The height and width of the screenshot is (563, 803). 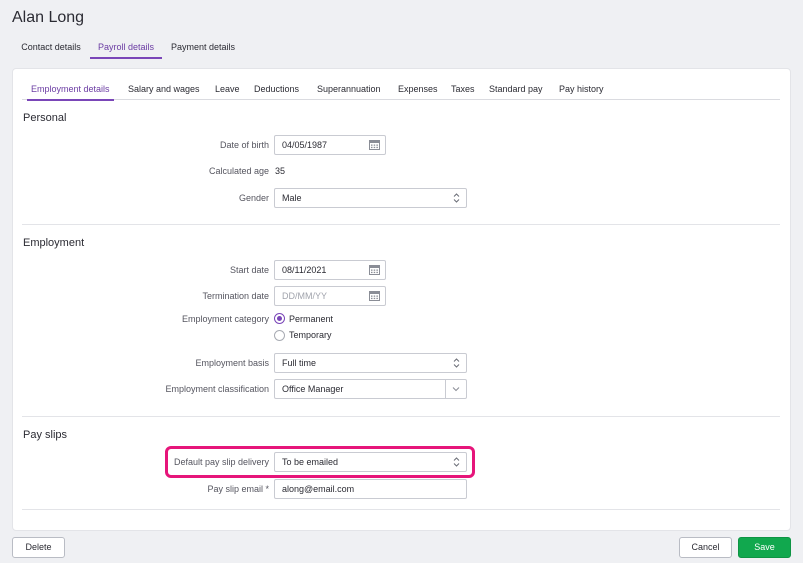 I want to click on gender-value: Male, so click(x=292, y=198).